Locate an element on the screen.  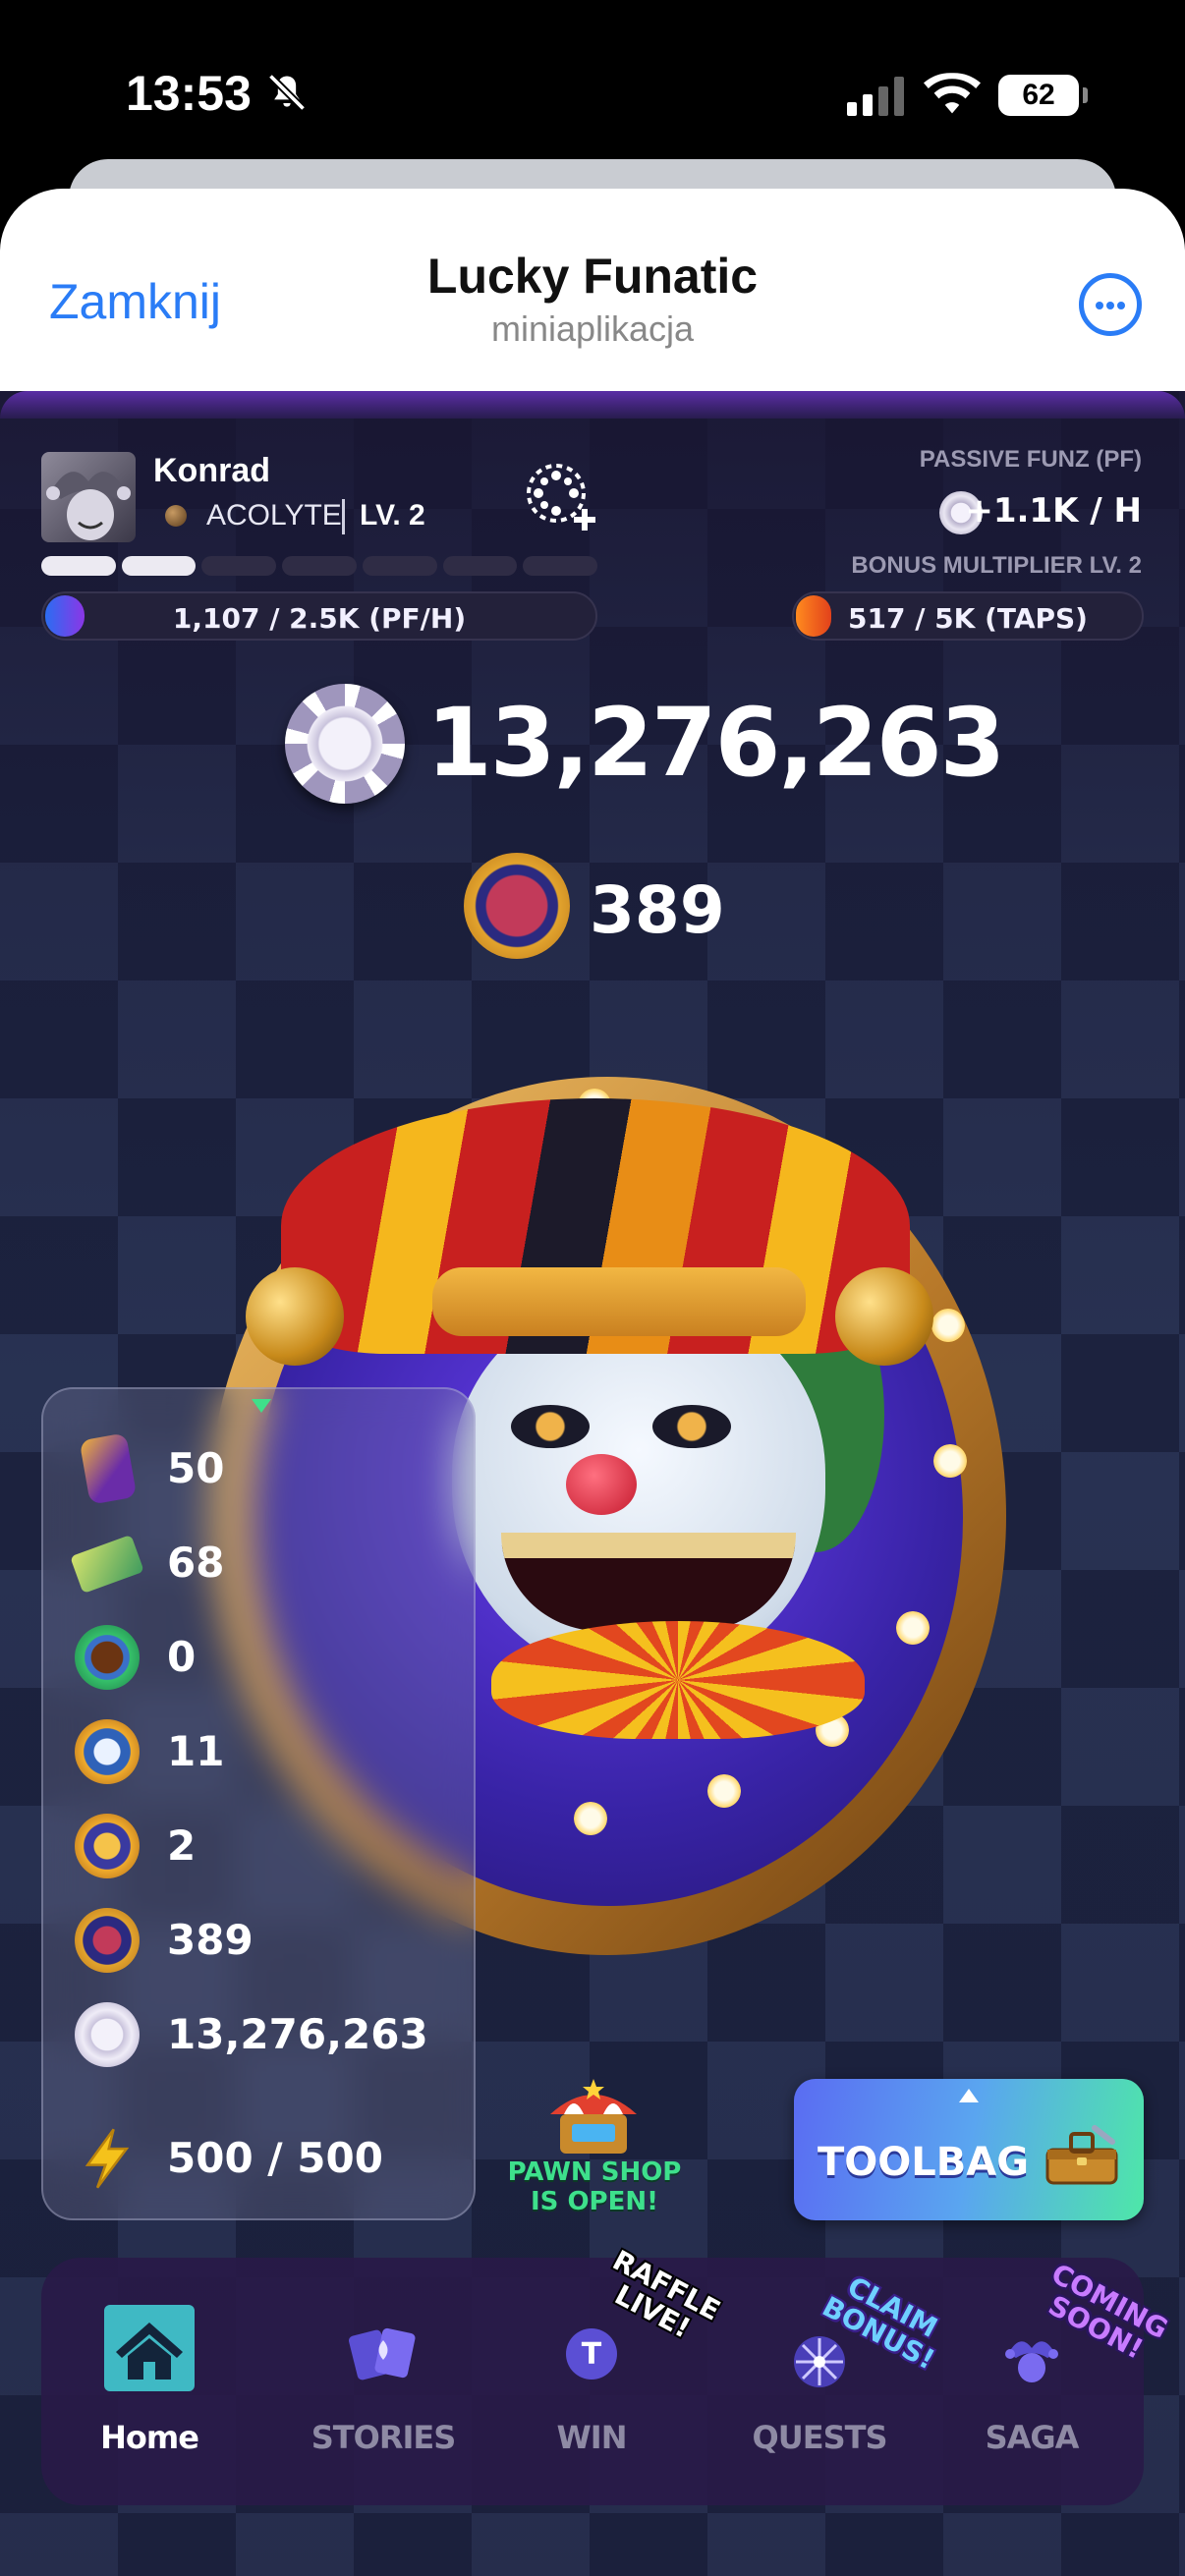
coin-icon is located at coordinates (108, 1657).